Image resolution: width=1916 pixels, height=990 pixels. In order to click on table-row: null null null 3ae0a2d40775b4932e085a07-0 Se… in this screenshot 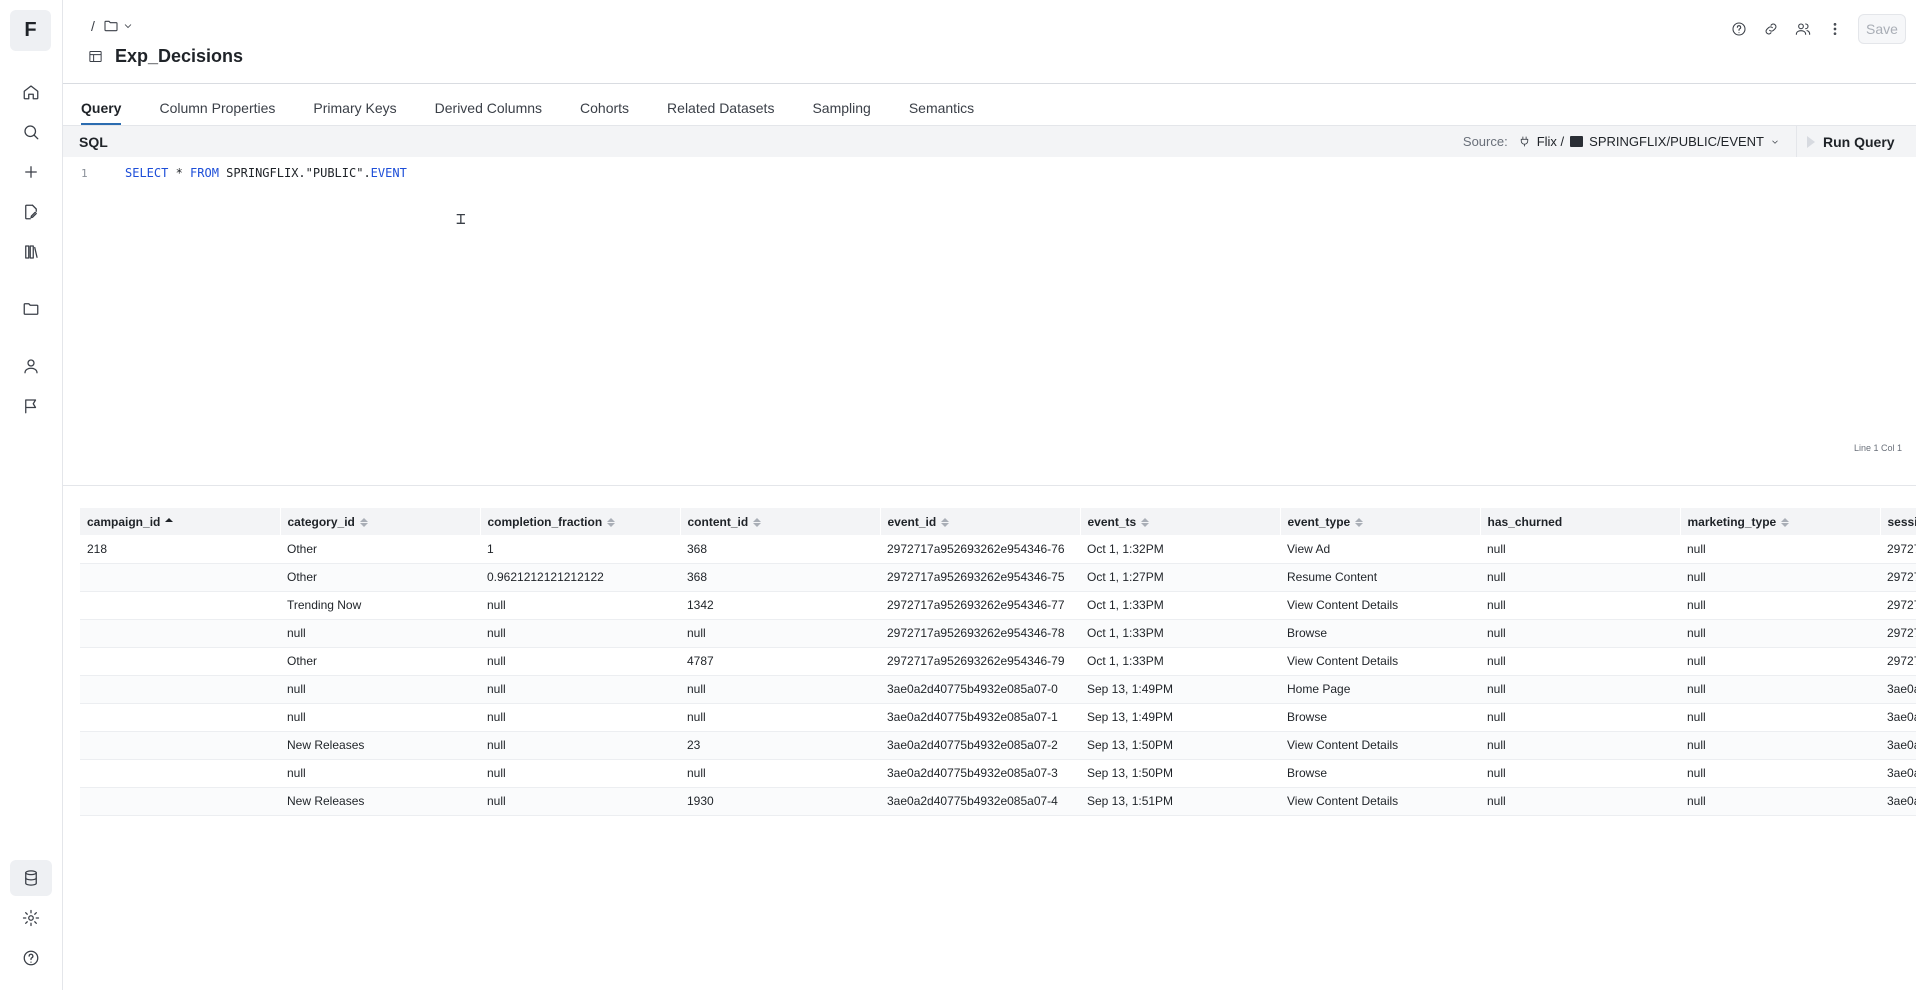, I will do `click(998, 689)`.